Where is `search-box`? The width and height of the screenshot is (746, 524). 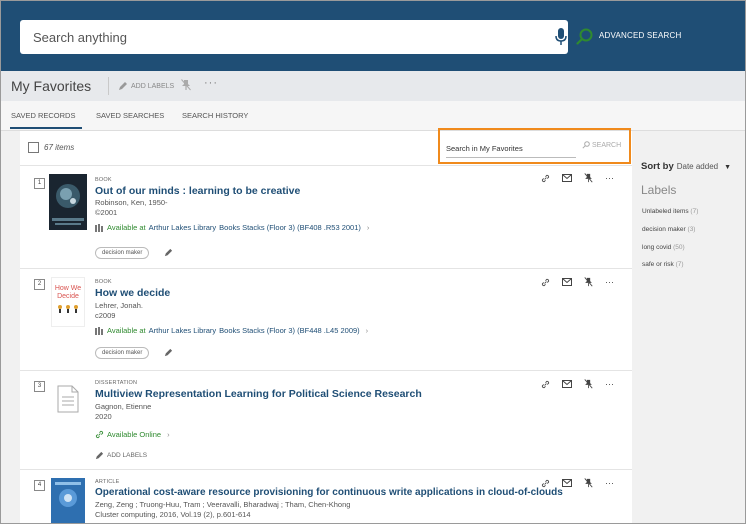 search-box is located at coordinates (306, 37).